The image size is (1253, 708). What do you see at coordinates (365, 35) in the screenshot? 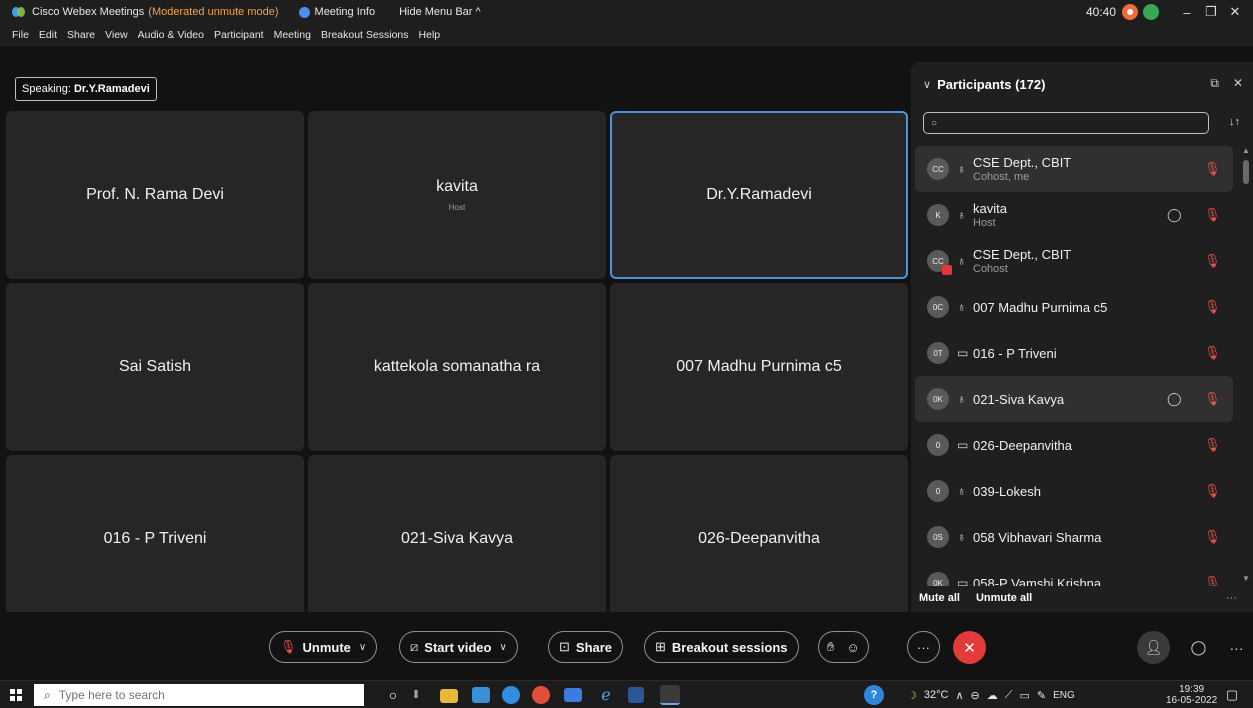
I see `menu-breakout-sessions: Breakout Sessions` at bounding box center [365, 35].